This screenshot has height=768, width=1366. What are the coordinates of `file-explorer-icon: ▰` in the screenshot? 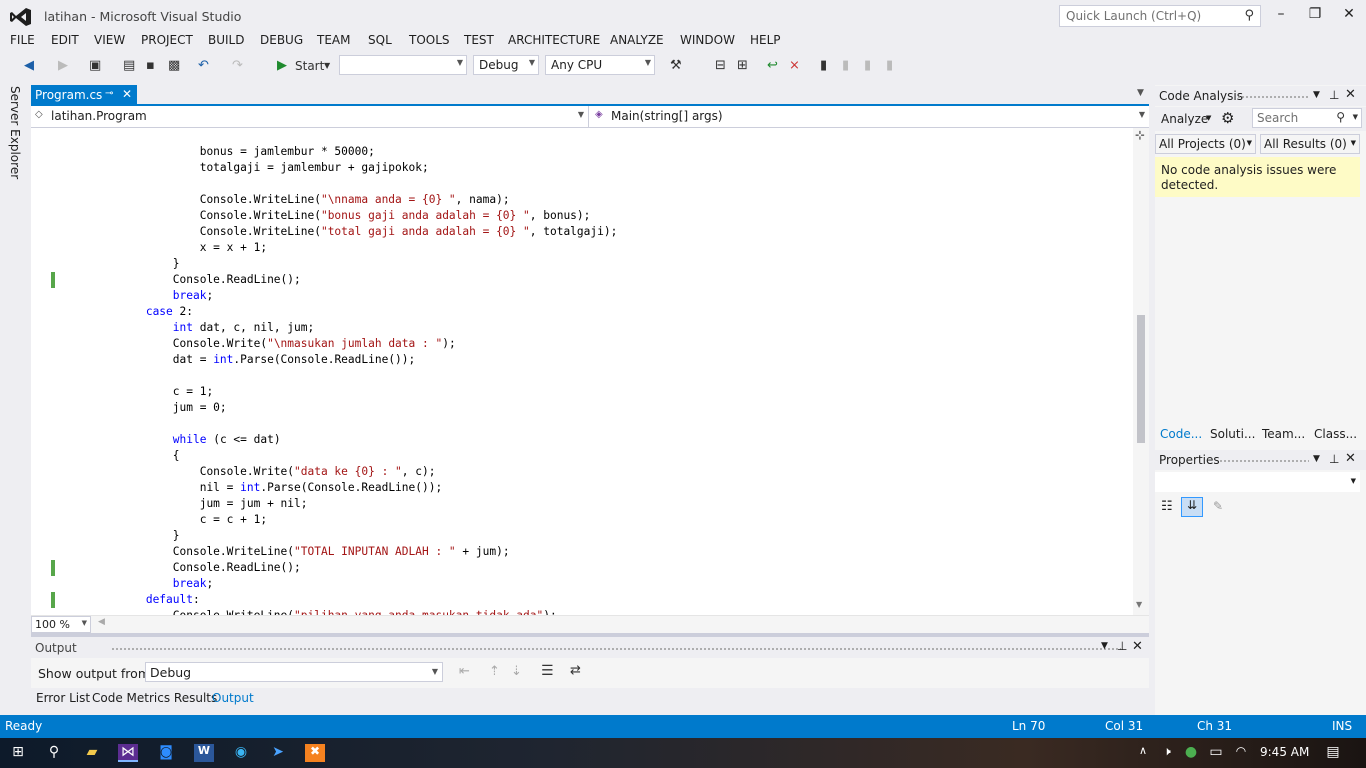 It's located at (92, 753).